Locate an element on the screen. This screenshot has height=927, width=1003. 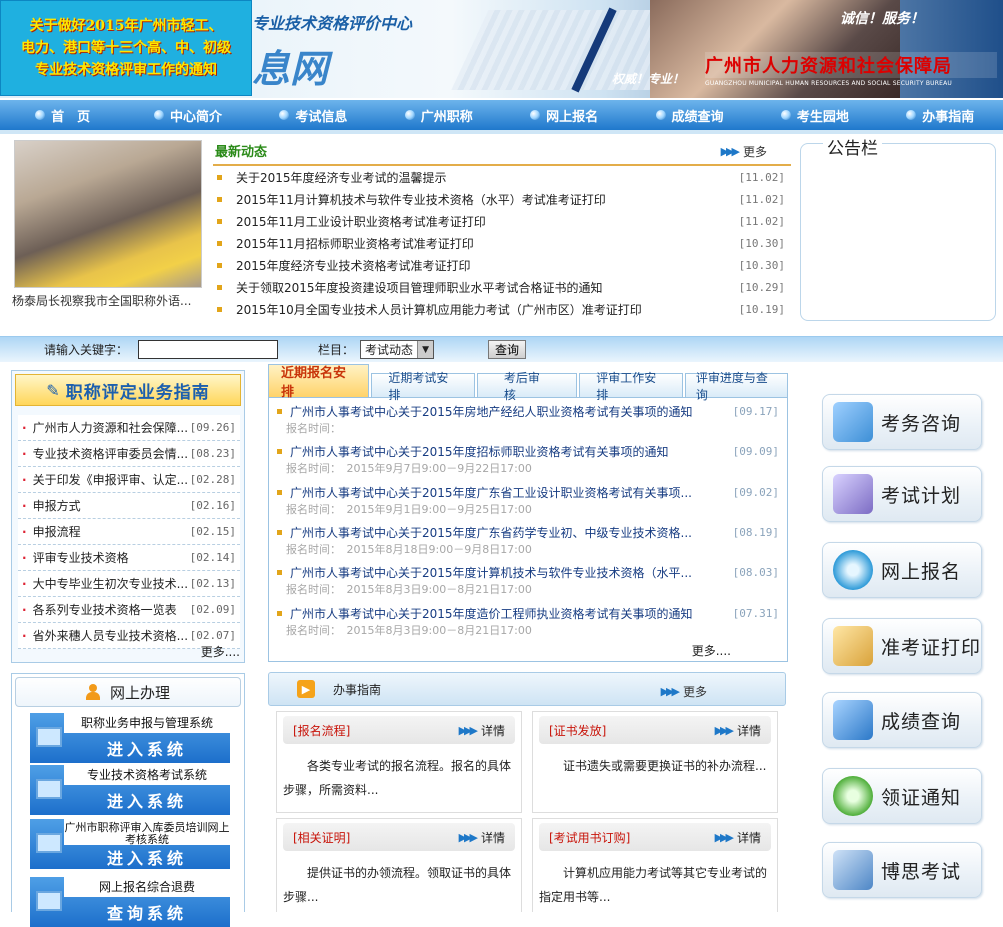
side-button-score: 成绩查询 is located at coordinates (902, 720).